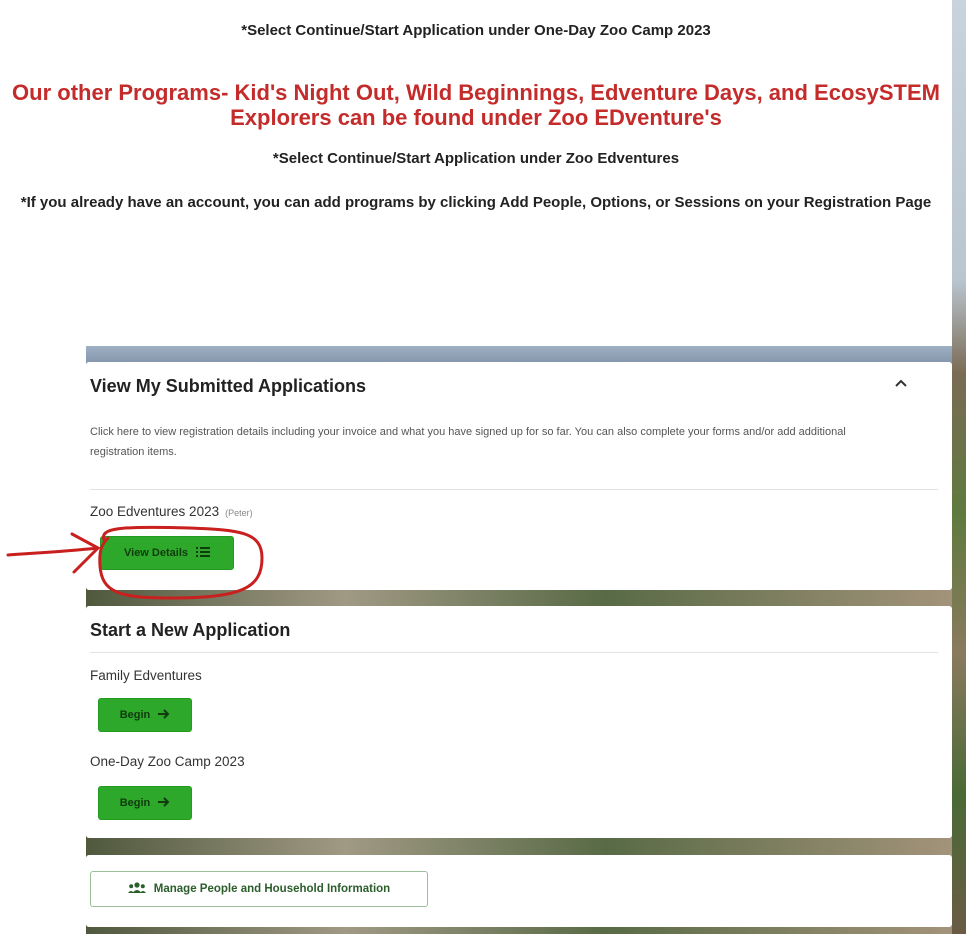 The width and height of the screenshot is (966, 934). What do you see at coordinates (228, 386) in the screenshot?
I see `submitted-applications-title: View My Submitted Applications` at bounding box center [228, 386].